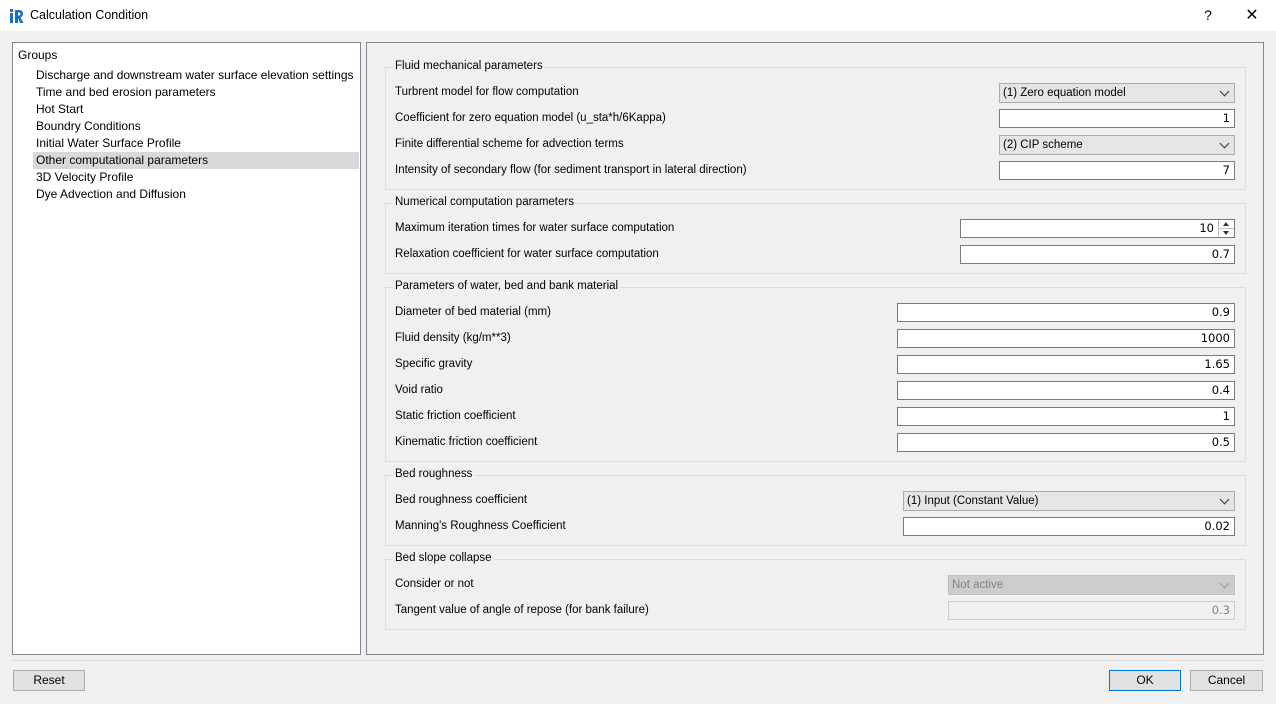 Image resolution: width=1276 pixels, height=704 pixels. Describe the element at coordinates (419, 390) in the screenshot. I see `void-ratio-label: Void ratio` at that location.